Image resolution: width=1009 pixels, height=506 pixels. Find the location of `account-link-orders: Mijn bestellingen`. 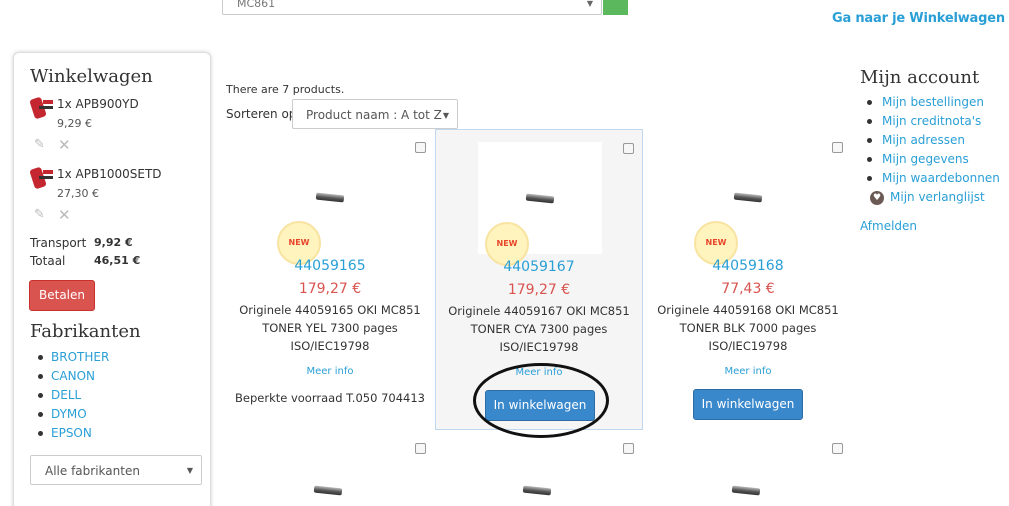

account-link-orders: Mijn bestellingen is located at coordinates (933, 104).